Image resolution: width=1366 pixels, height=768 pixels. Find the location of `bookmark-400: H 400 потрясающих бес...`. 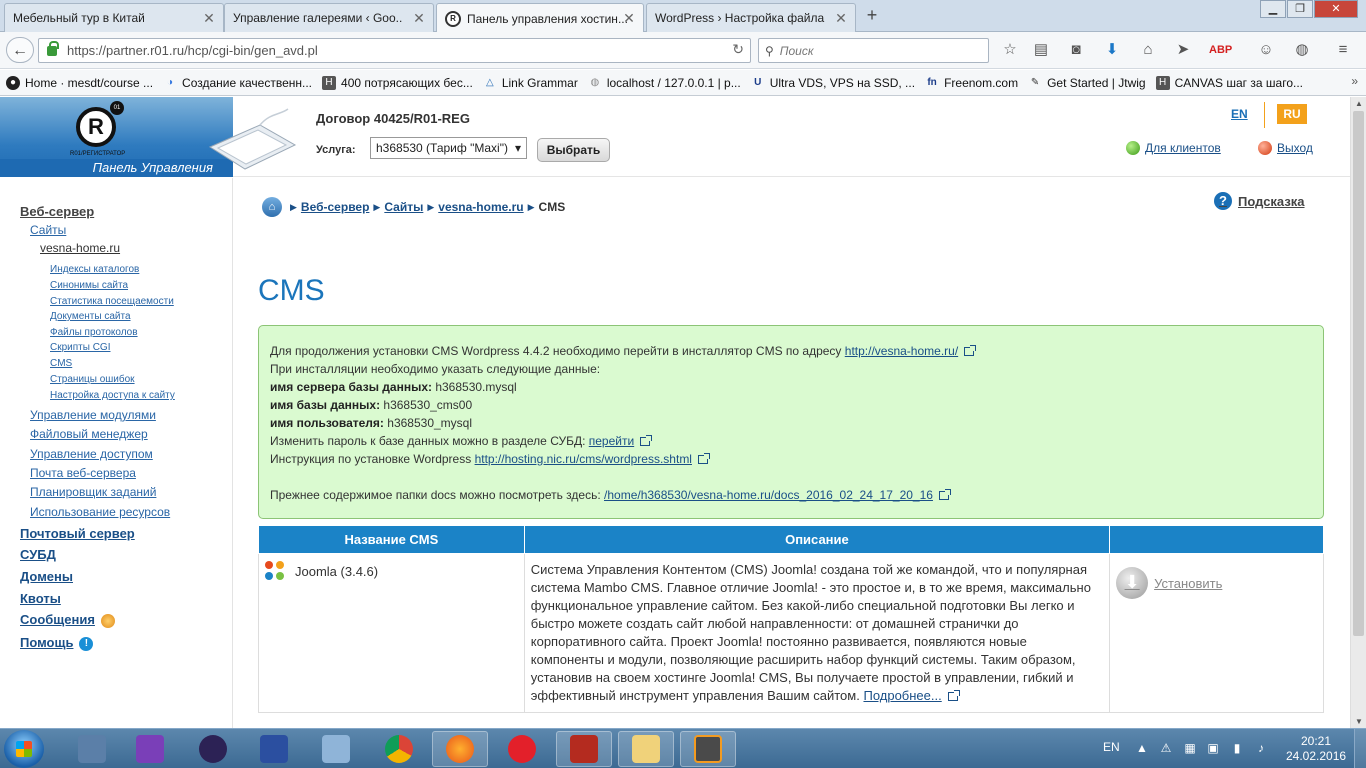

bookmark-400: H 400 потрясающих бес... is located at coordinates (397, 82).